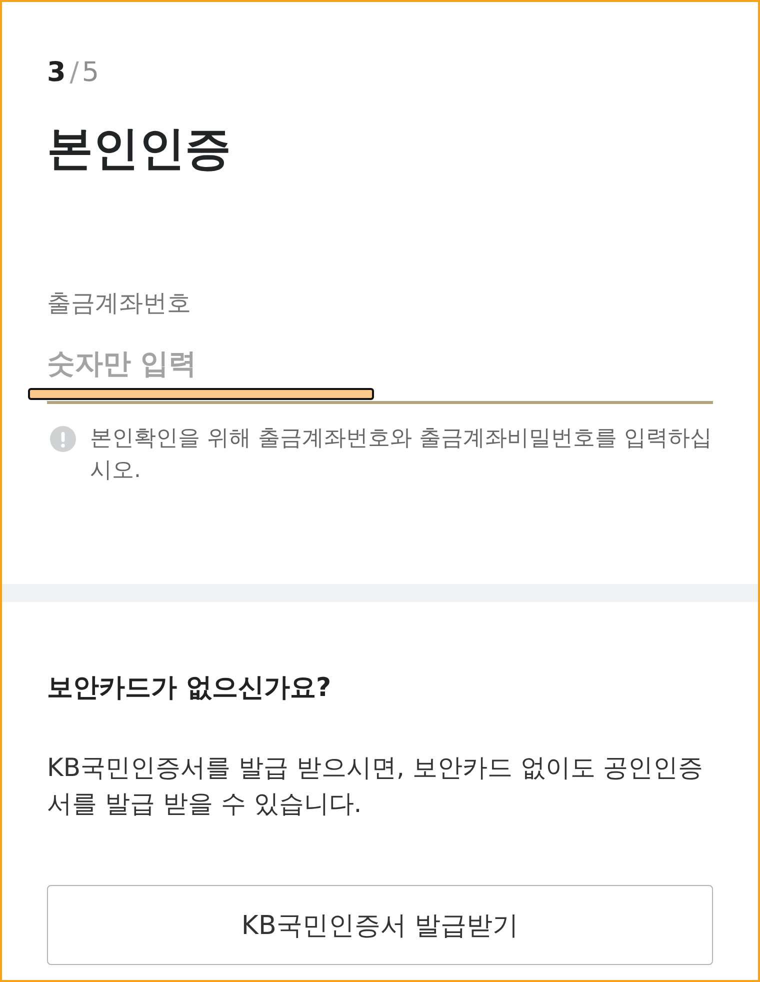  Describe the element at coordinates (375, 786) in the screenshot. I see `section-description: KB국민인증서를 발급 받으시면, 보안카드 없이도 공인인증서를 발급 받을 수 있습니다.` at that location.